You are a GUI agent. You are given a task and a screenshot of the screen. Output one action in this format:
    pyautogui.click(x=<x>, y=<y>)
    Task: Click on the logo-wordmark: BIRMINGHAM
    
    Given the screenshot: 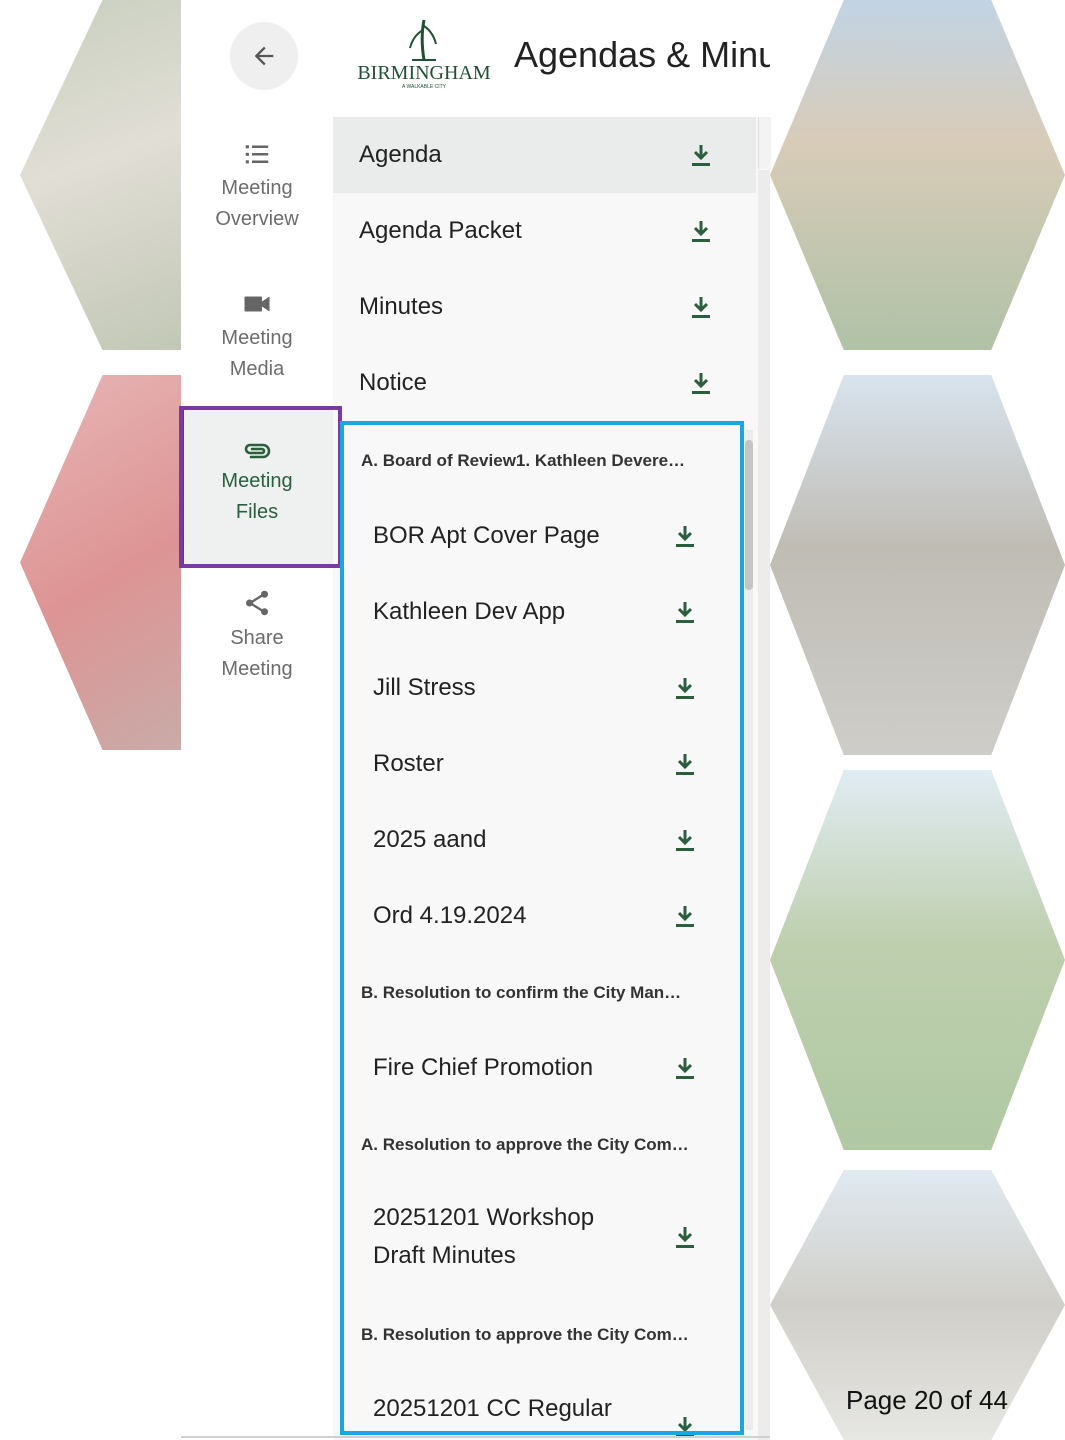 What is the action you would take?
    pyautogui.click(x=424, y=73)
    